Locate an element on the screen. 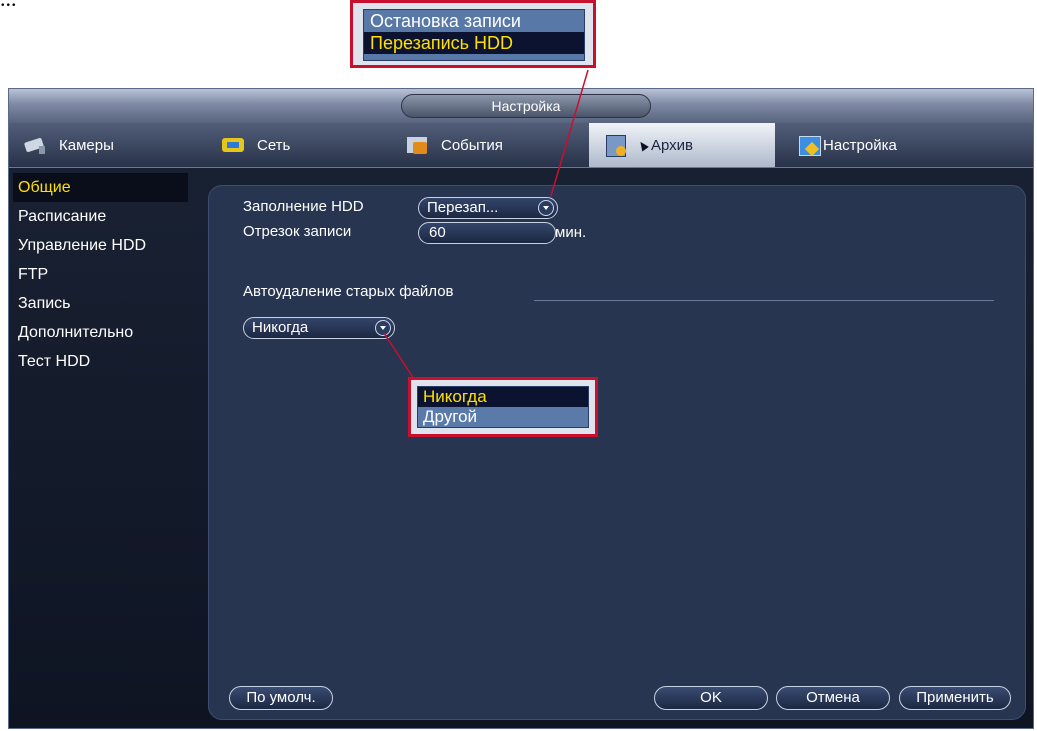 The width and height of the screenshot is (1037, 731). title-bar: Настройка is located at coordinates (521, 106).